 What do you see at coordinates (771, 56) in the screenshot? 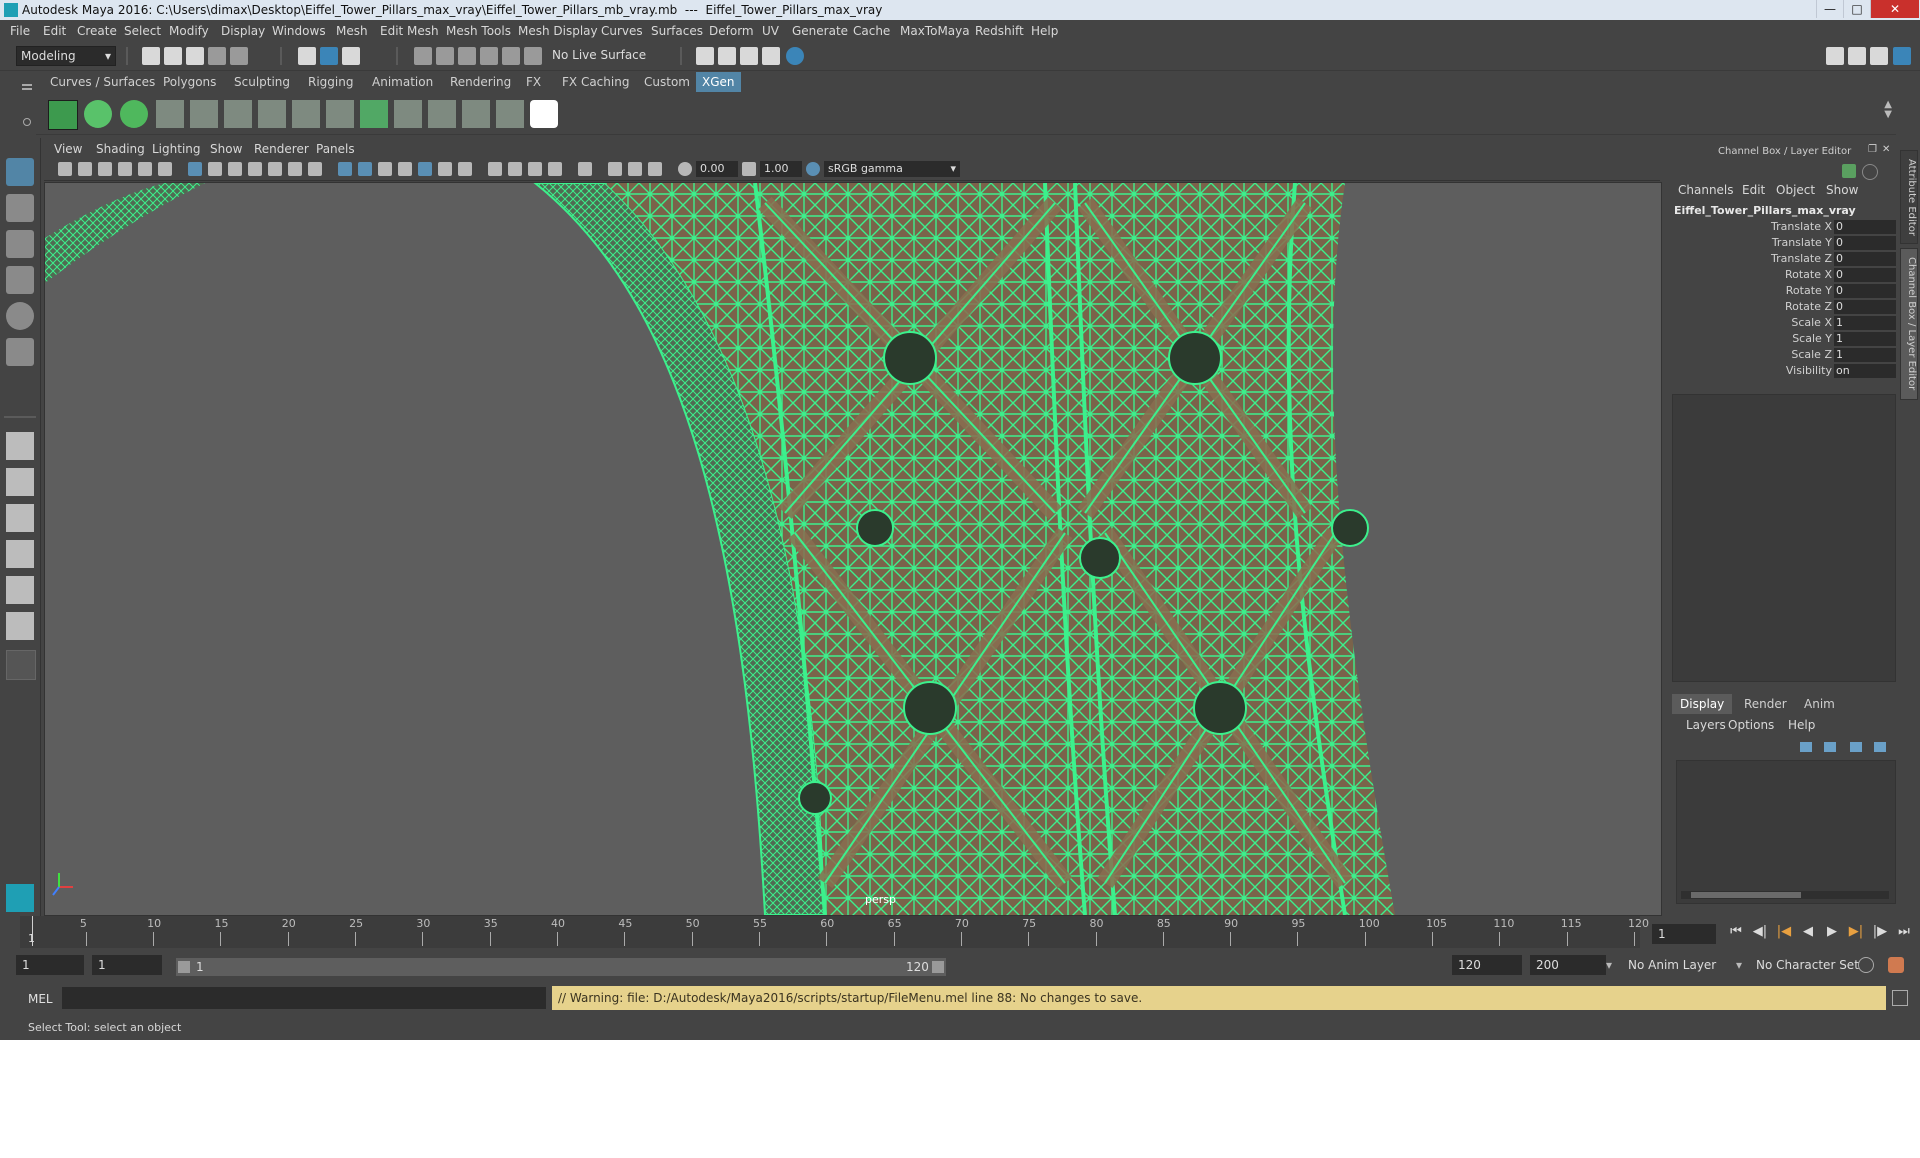
I see `render-view-icon` at bounding box center [771, 56].